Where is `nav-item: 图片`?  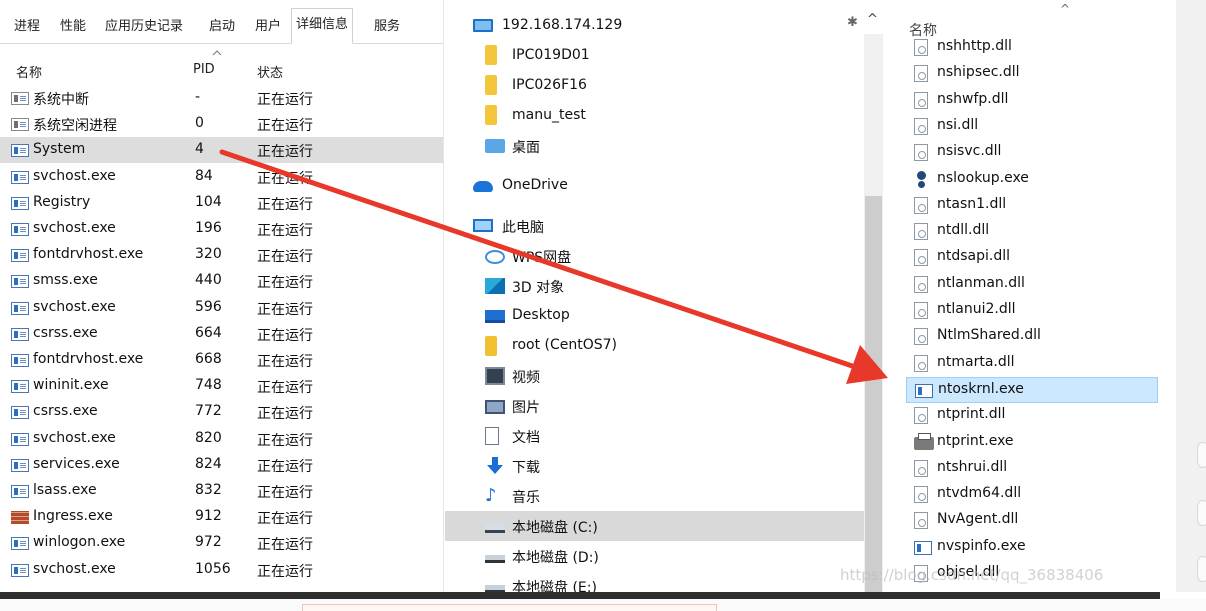 nav-item: 图片 is located at coordinates (654, 406).